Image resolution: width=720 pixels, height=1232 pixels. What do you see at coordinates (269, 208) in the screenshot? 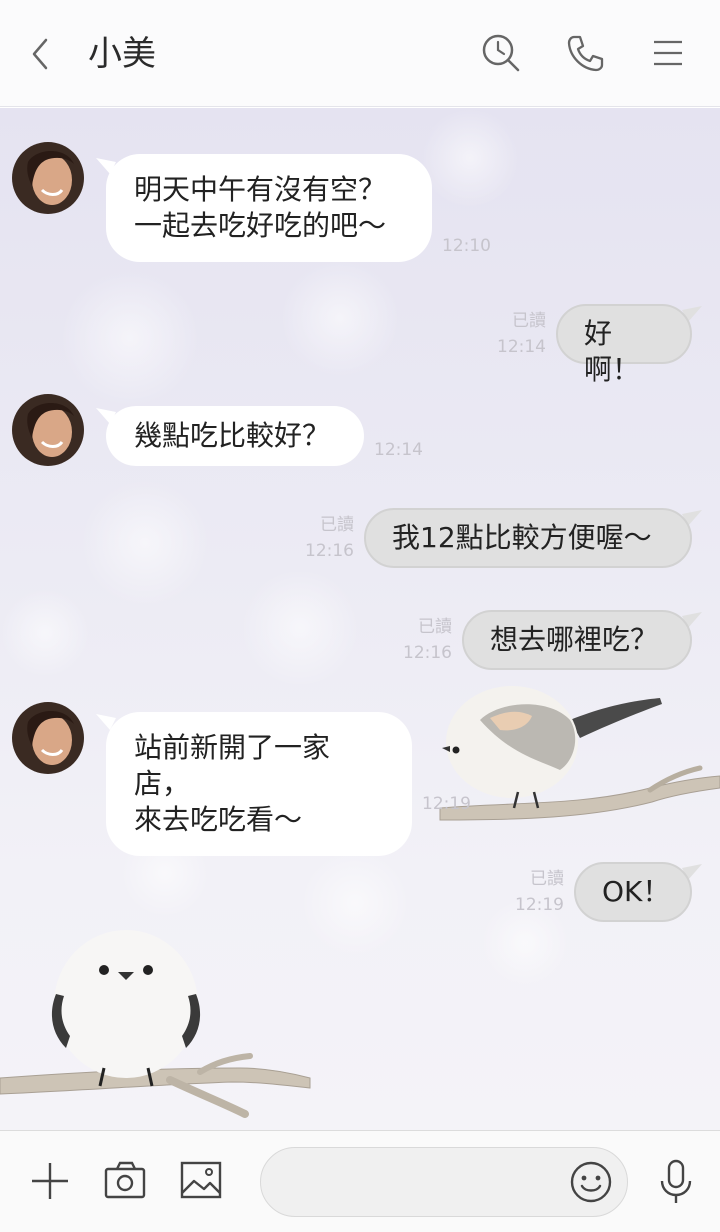
I see `message-bubble-incoming: 明天中午有沒有空？ 一起去吃好吃的吧～` at bounding box center [269, 208].